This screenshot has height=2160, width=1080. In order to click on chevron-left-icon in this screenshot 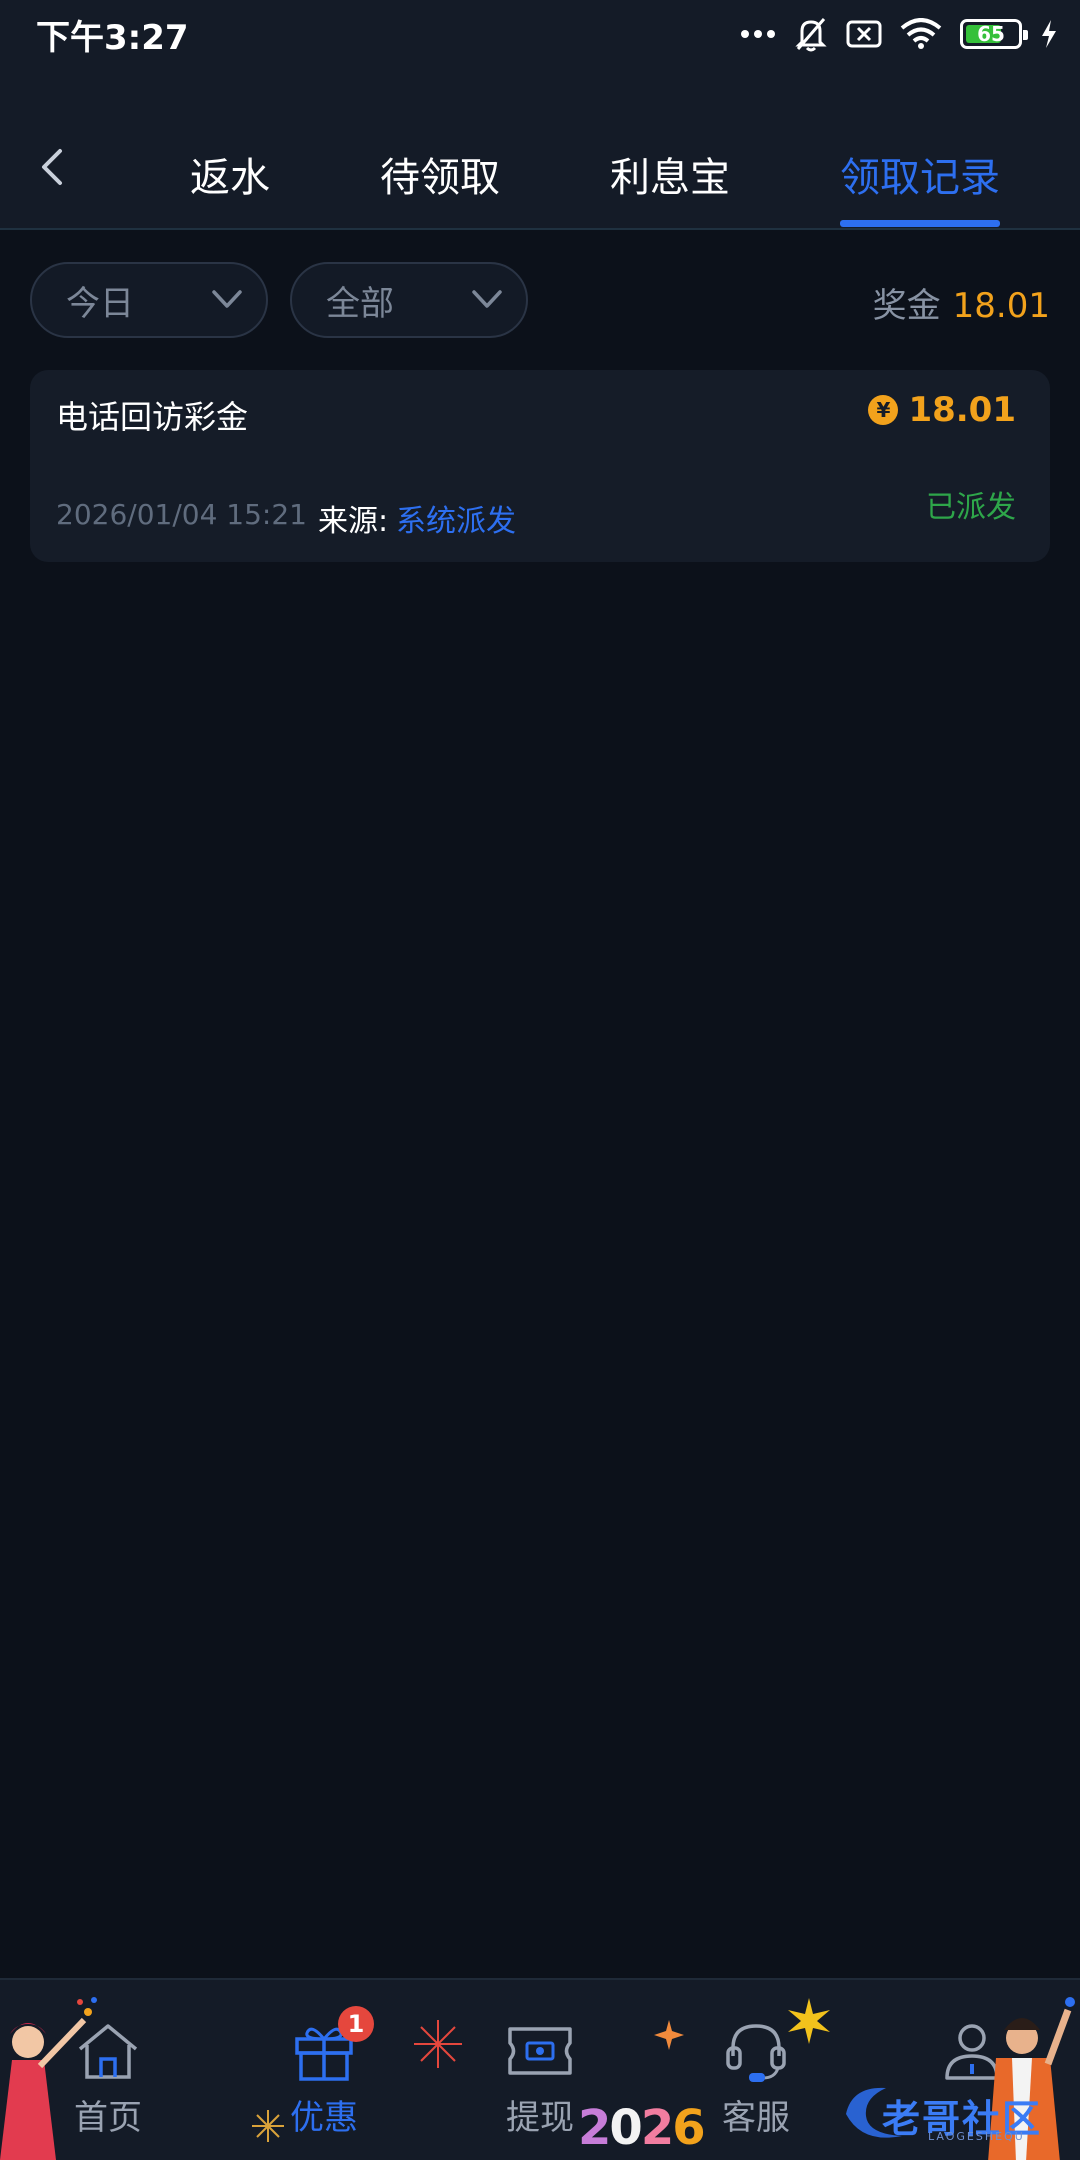, I will do `click(52, 167)`.